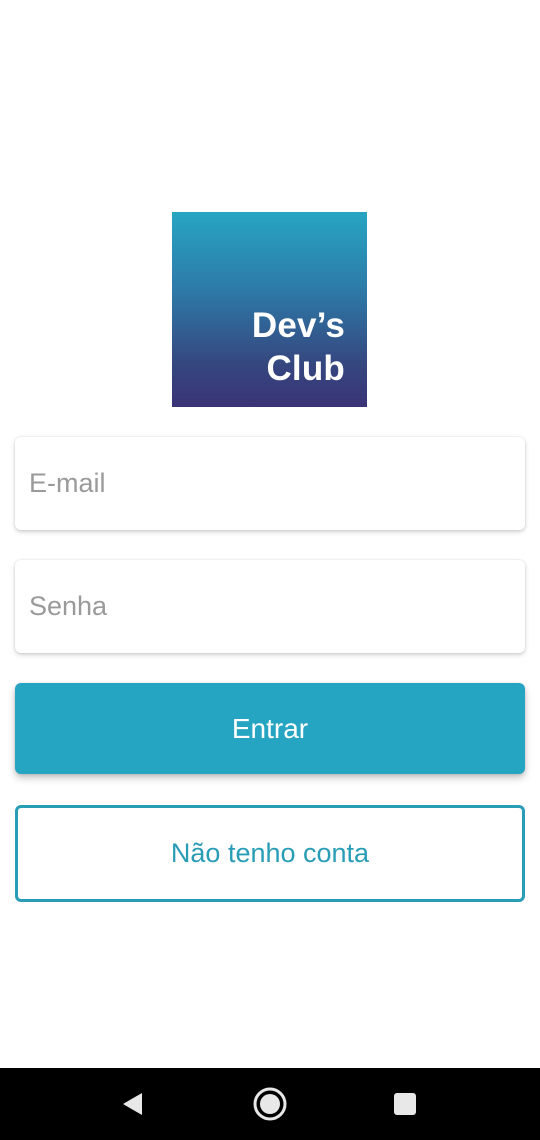  Describe the element at coordinates (270, 853) in the screenshot. I see `no-account-button: Não tenho conta` at that location.